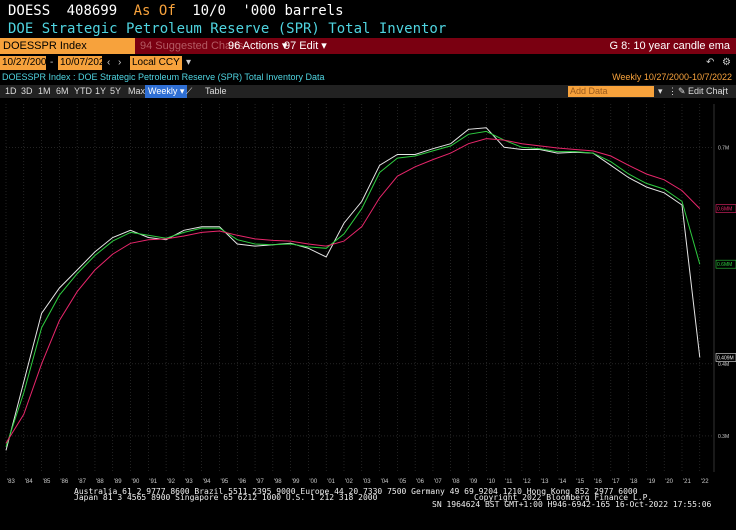 The image size is (736, 530). I want to click on x-tick-label: '07, so click(438, 482).